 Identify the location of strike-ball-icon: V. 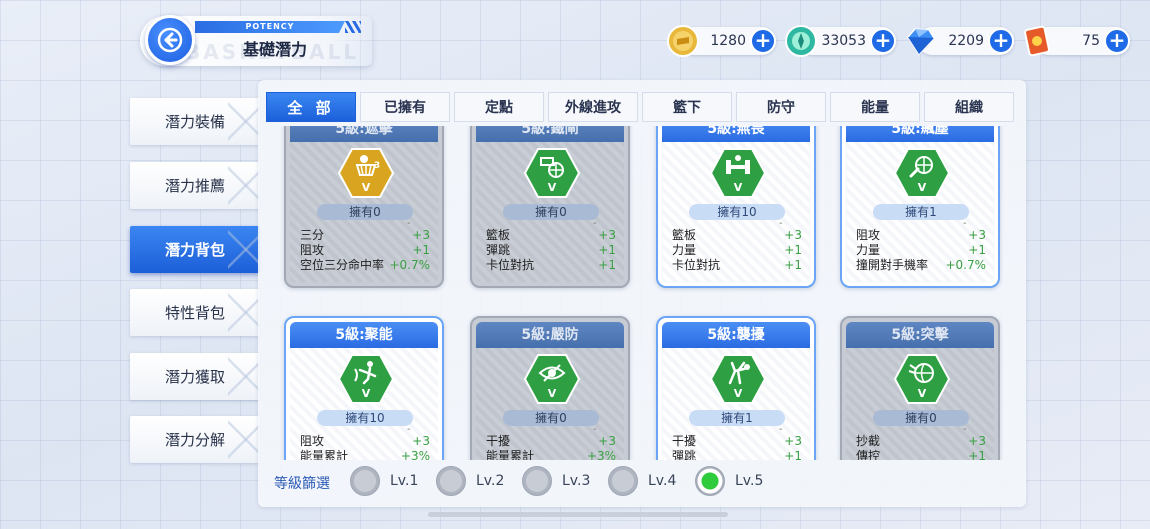
(922, 379).